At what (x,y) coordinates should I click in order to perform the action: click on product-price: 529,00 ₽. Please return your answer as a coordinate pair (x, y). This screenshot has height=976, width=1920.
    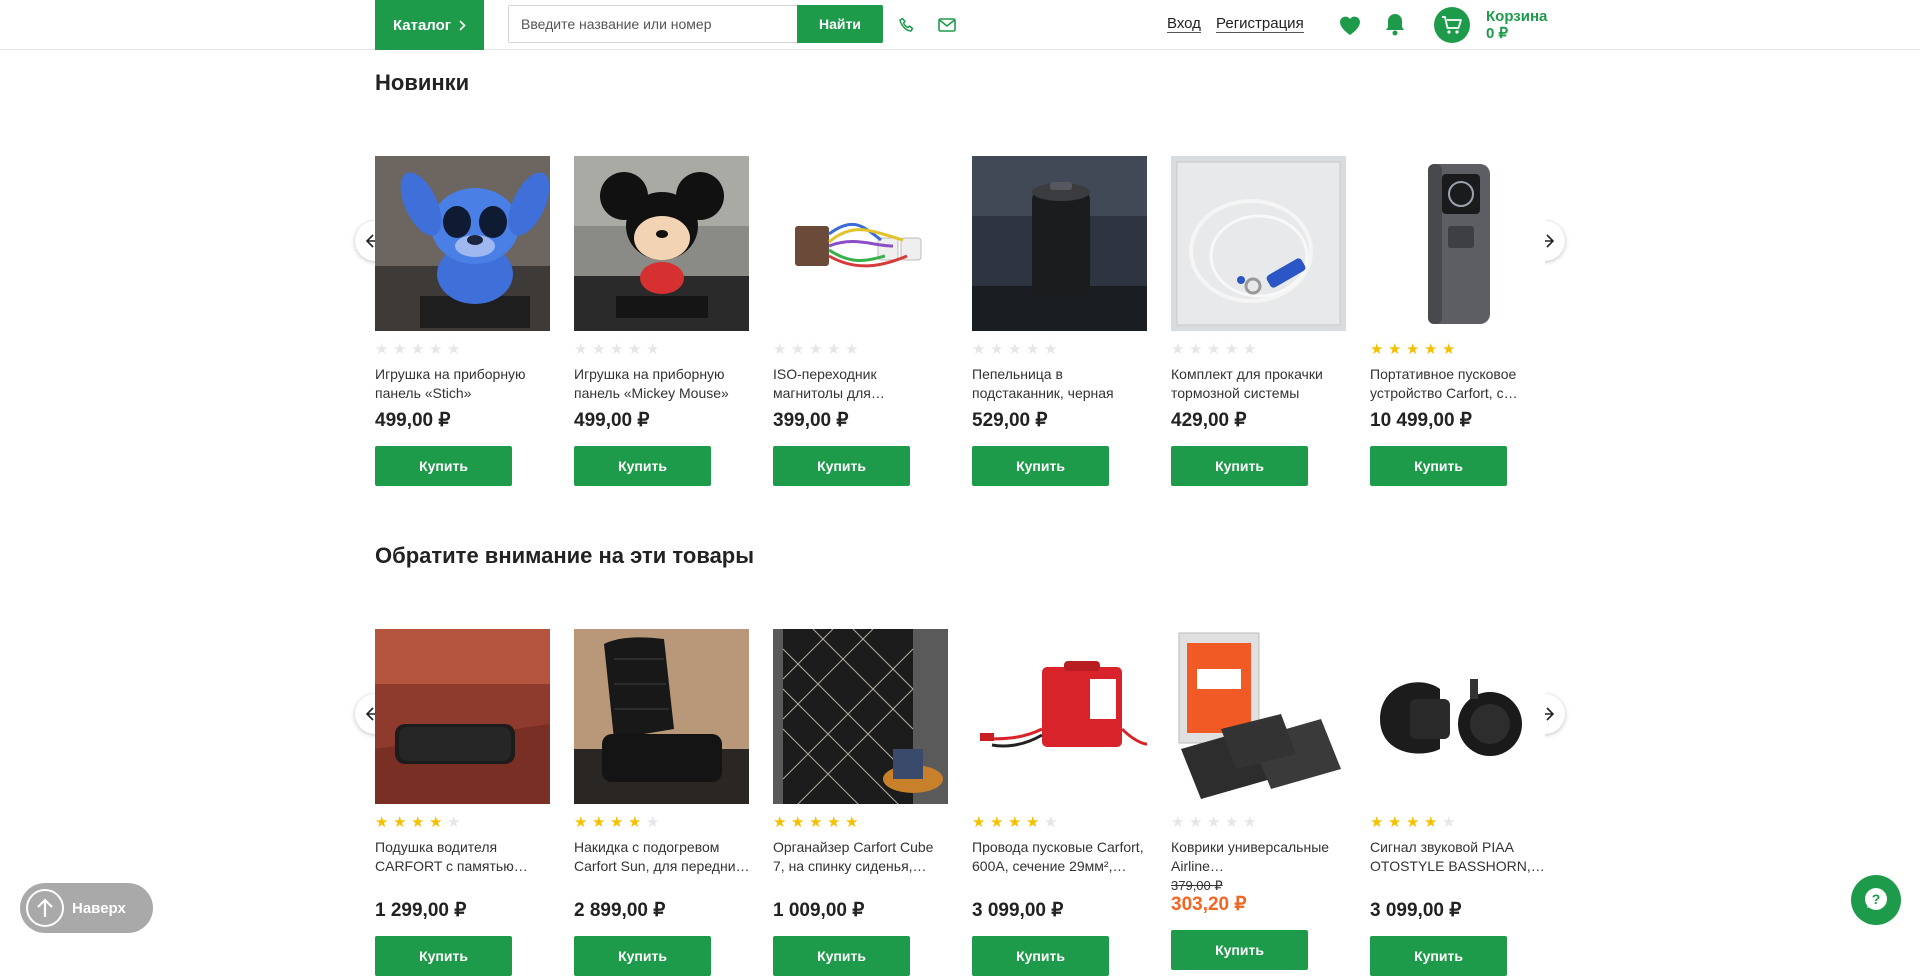
    Looking at the image, I should click on (1010, 420).